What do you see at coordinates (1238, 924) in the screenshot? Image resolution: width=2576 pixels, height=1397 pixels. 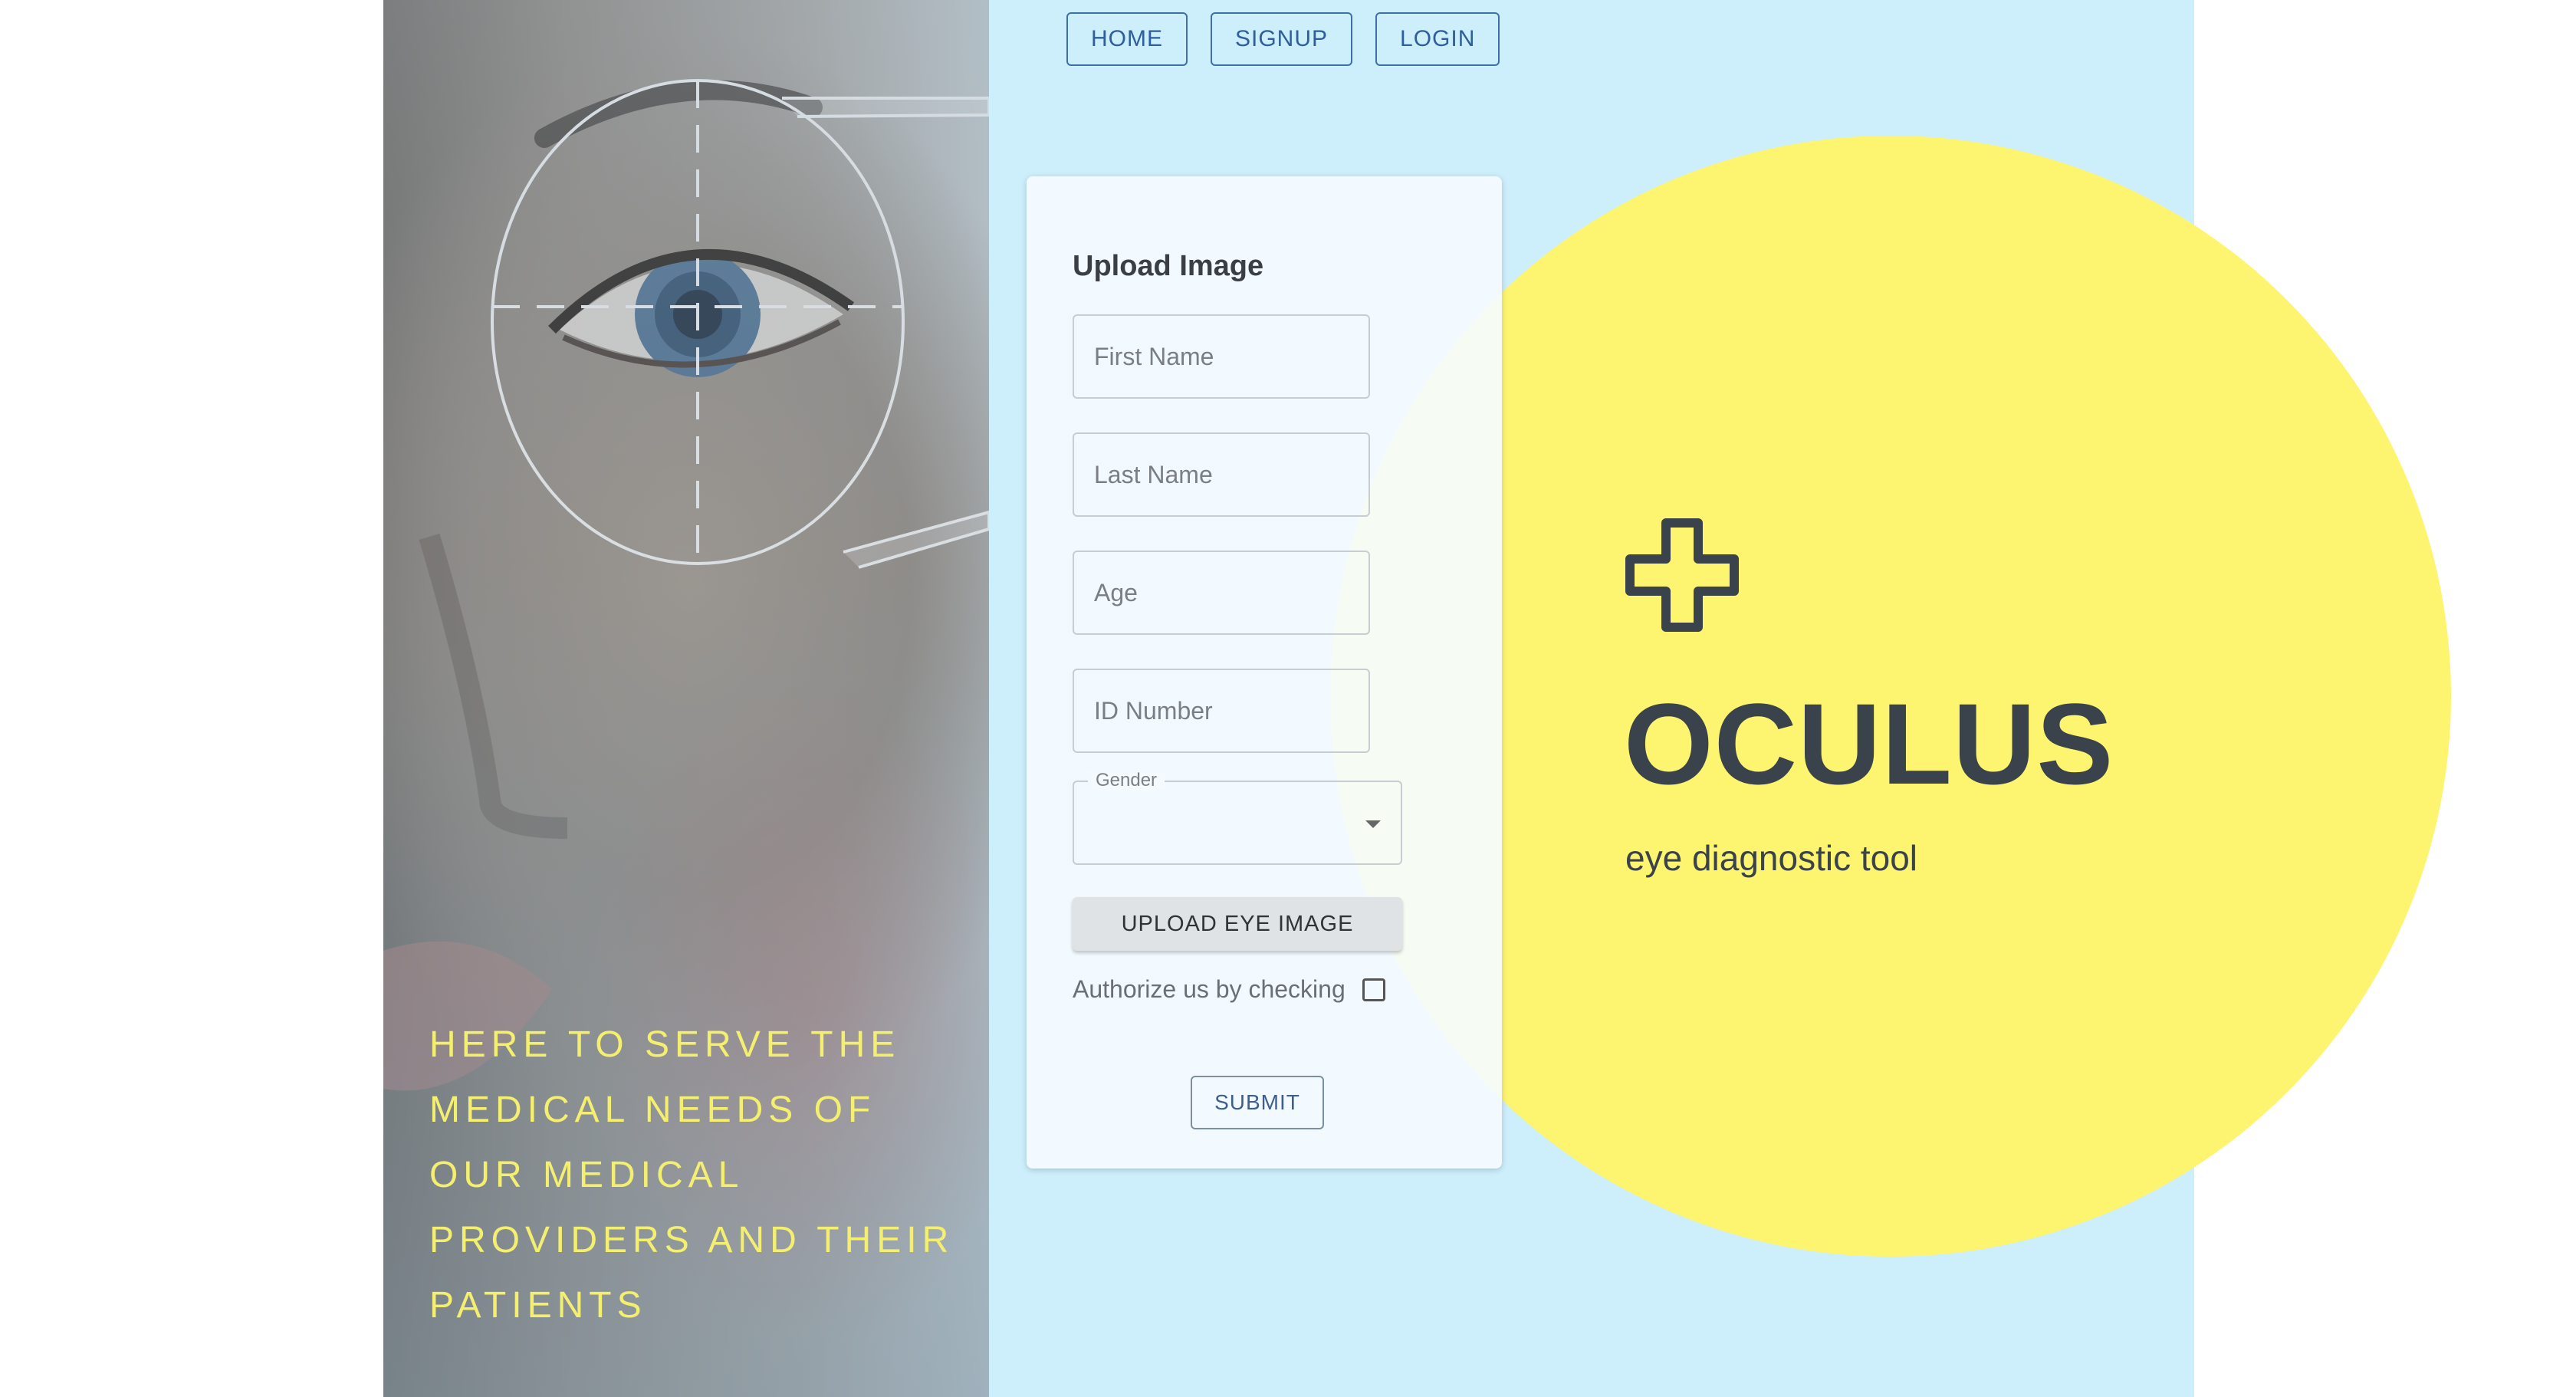 I see `upload-eye-image-button: UPLOAD EYE IMAGE` at bounding box center [1238, 924].